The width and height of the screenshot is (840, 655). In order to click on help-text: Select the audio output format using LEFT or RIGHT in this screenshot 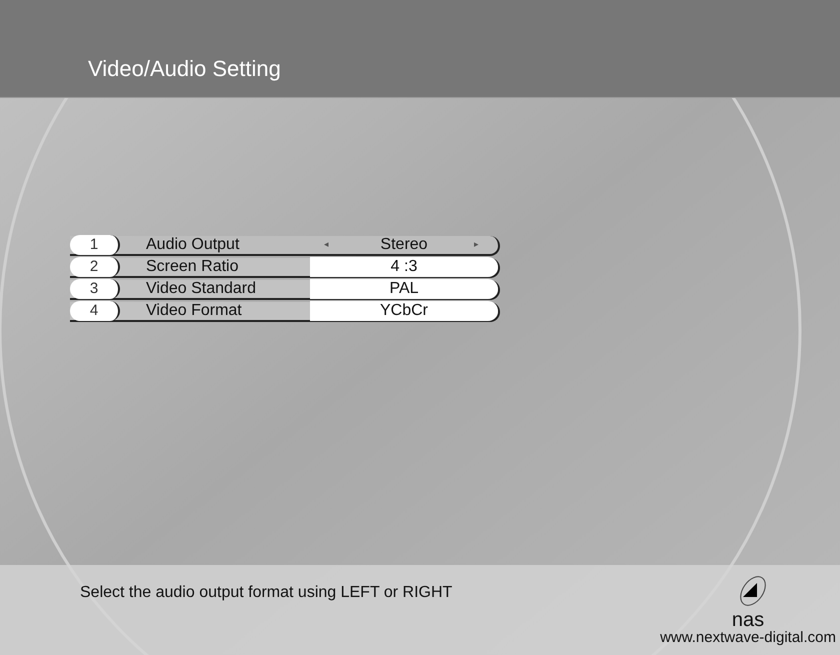, I will do `click(266, 593)`.